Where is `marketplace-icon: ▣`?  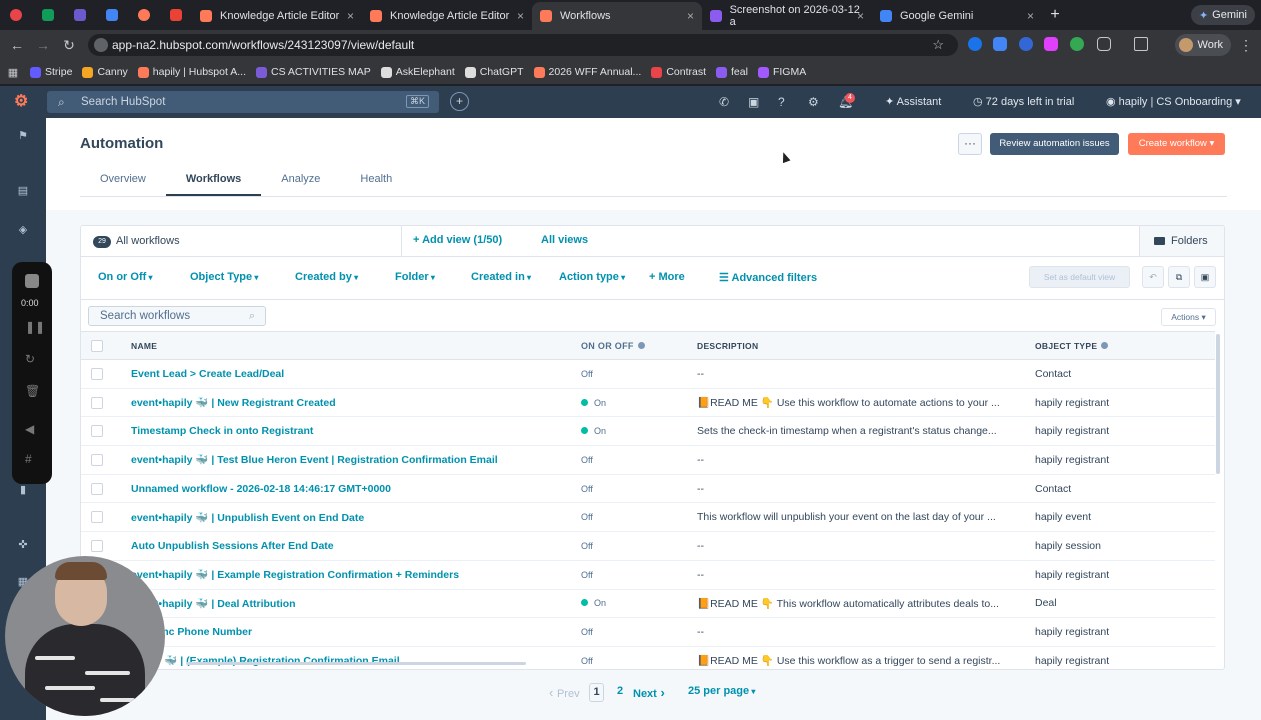 marketplace-icon: ▣ is located at coordinates (753, 102).